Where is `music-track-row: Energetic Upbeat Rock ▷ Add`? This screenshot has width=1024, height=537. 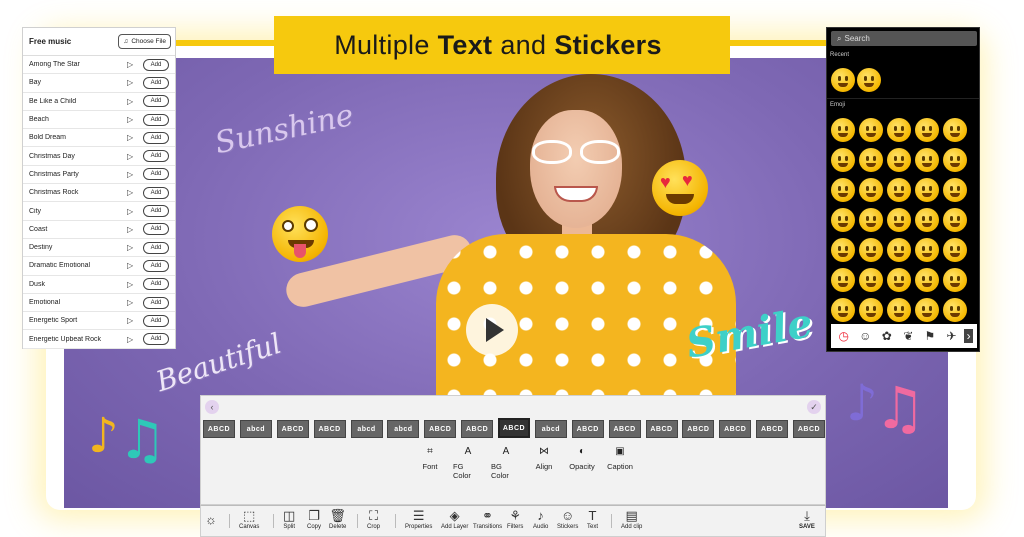 music-track-row: Energetic Upbeat Rock ▷ Add is located at coordinates (99, 339).